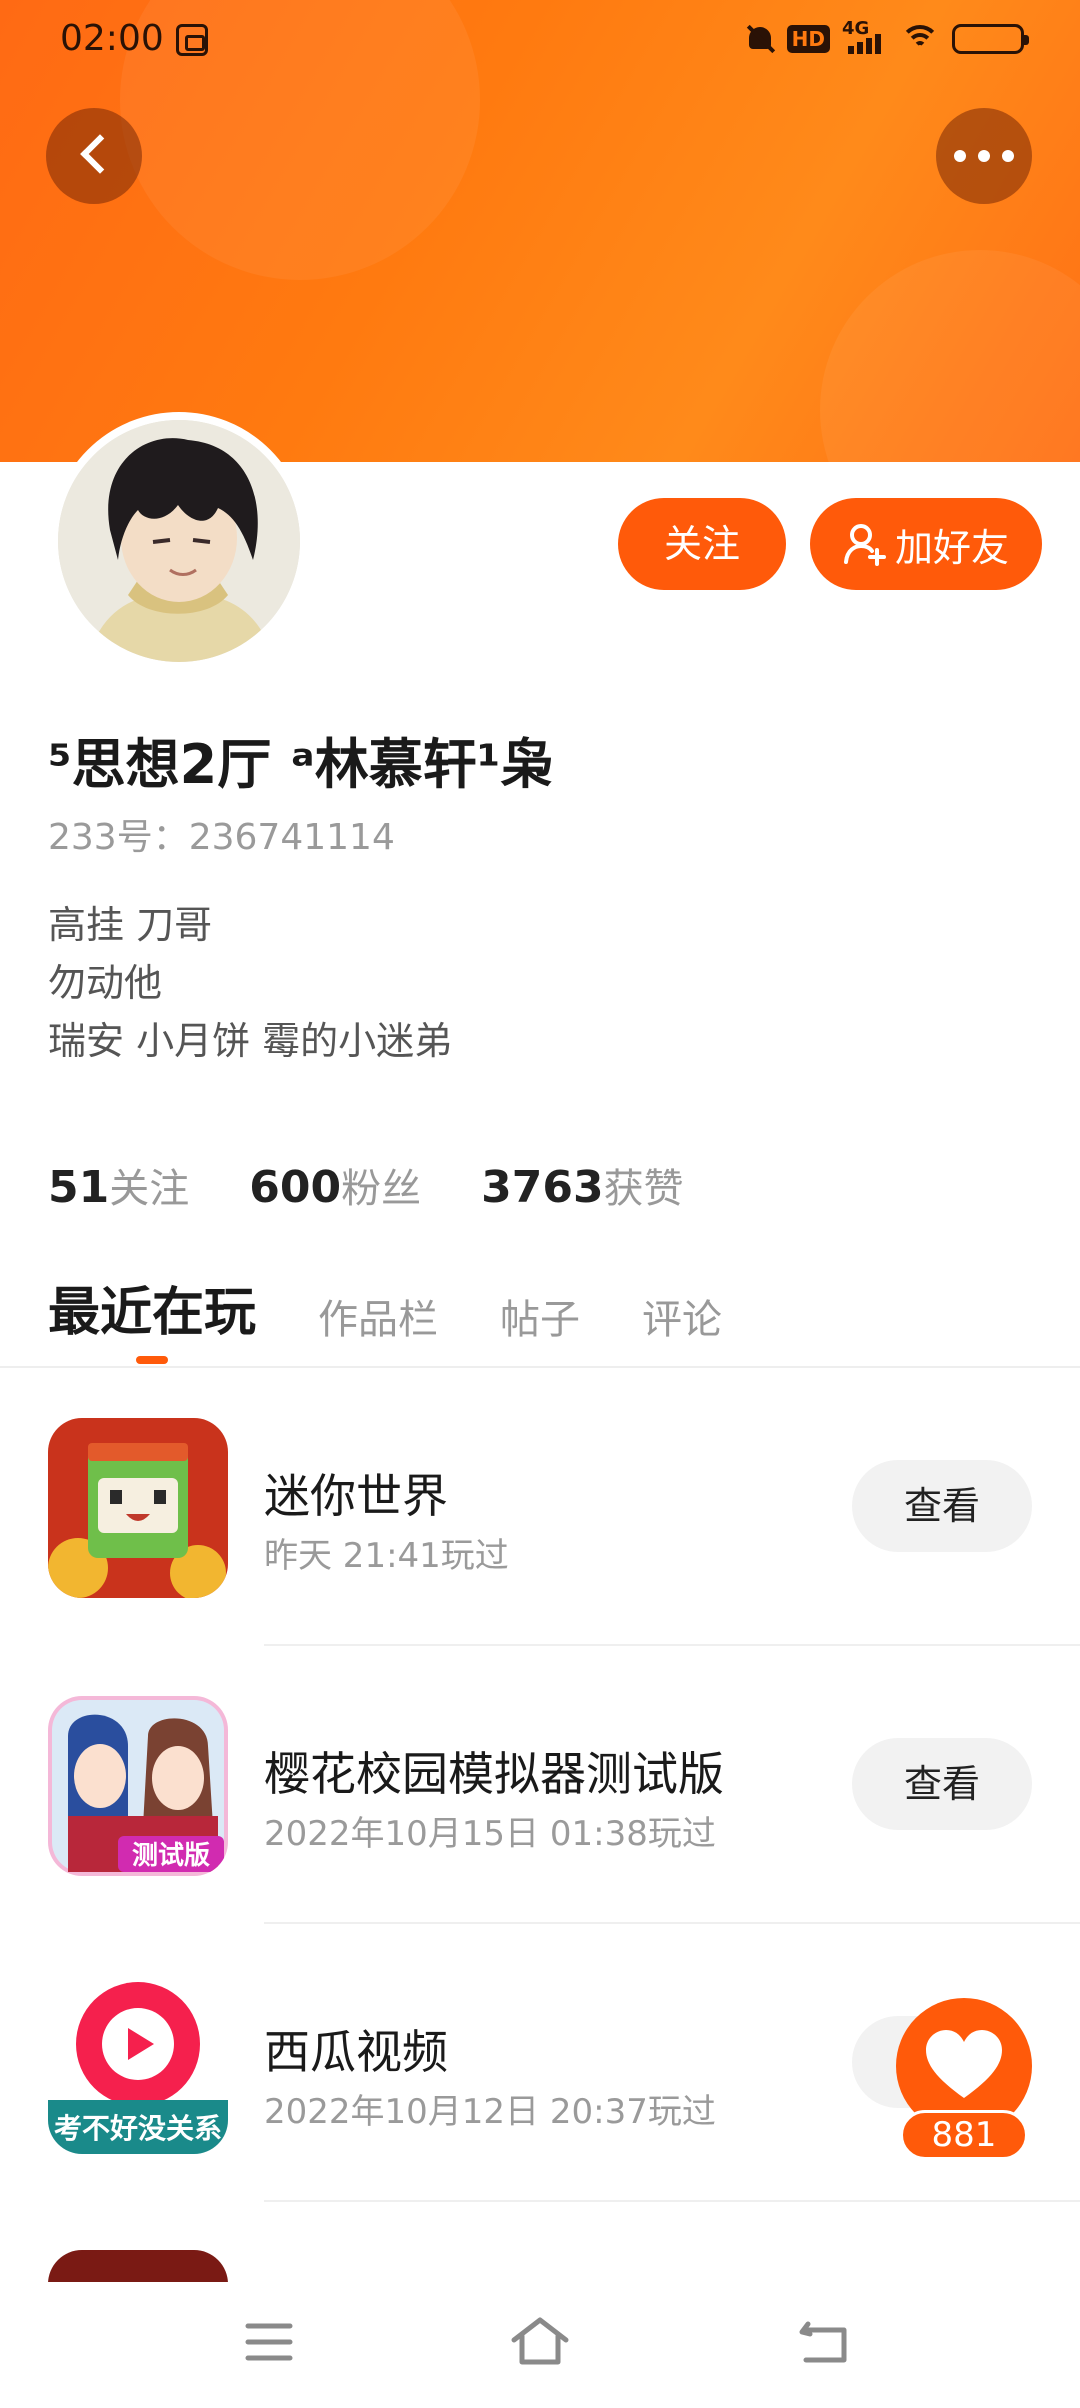 The width and height of the screenshot is (1080, 2408). Describe the element at coordinates (105, 983) in the screenshot. I see `bio-line: 勿动他` at that location.